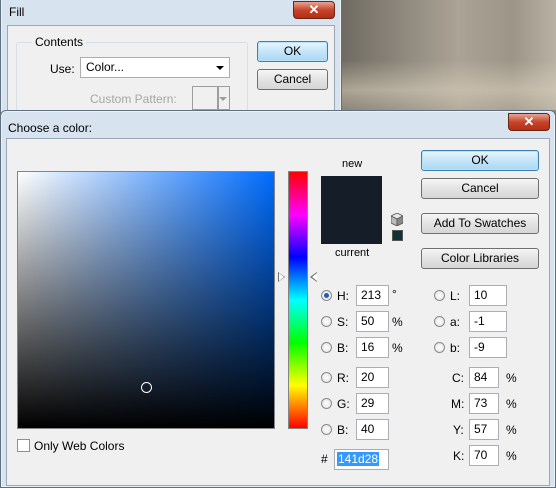 The image size is (556, 488). I want to click on radio-brightness, so click(326, 347).